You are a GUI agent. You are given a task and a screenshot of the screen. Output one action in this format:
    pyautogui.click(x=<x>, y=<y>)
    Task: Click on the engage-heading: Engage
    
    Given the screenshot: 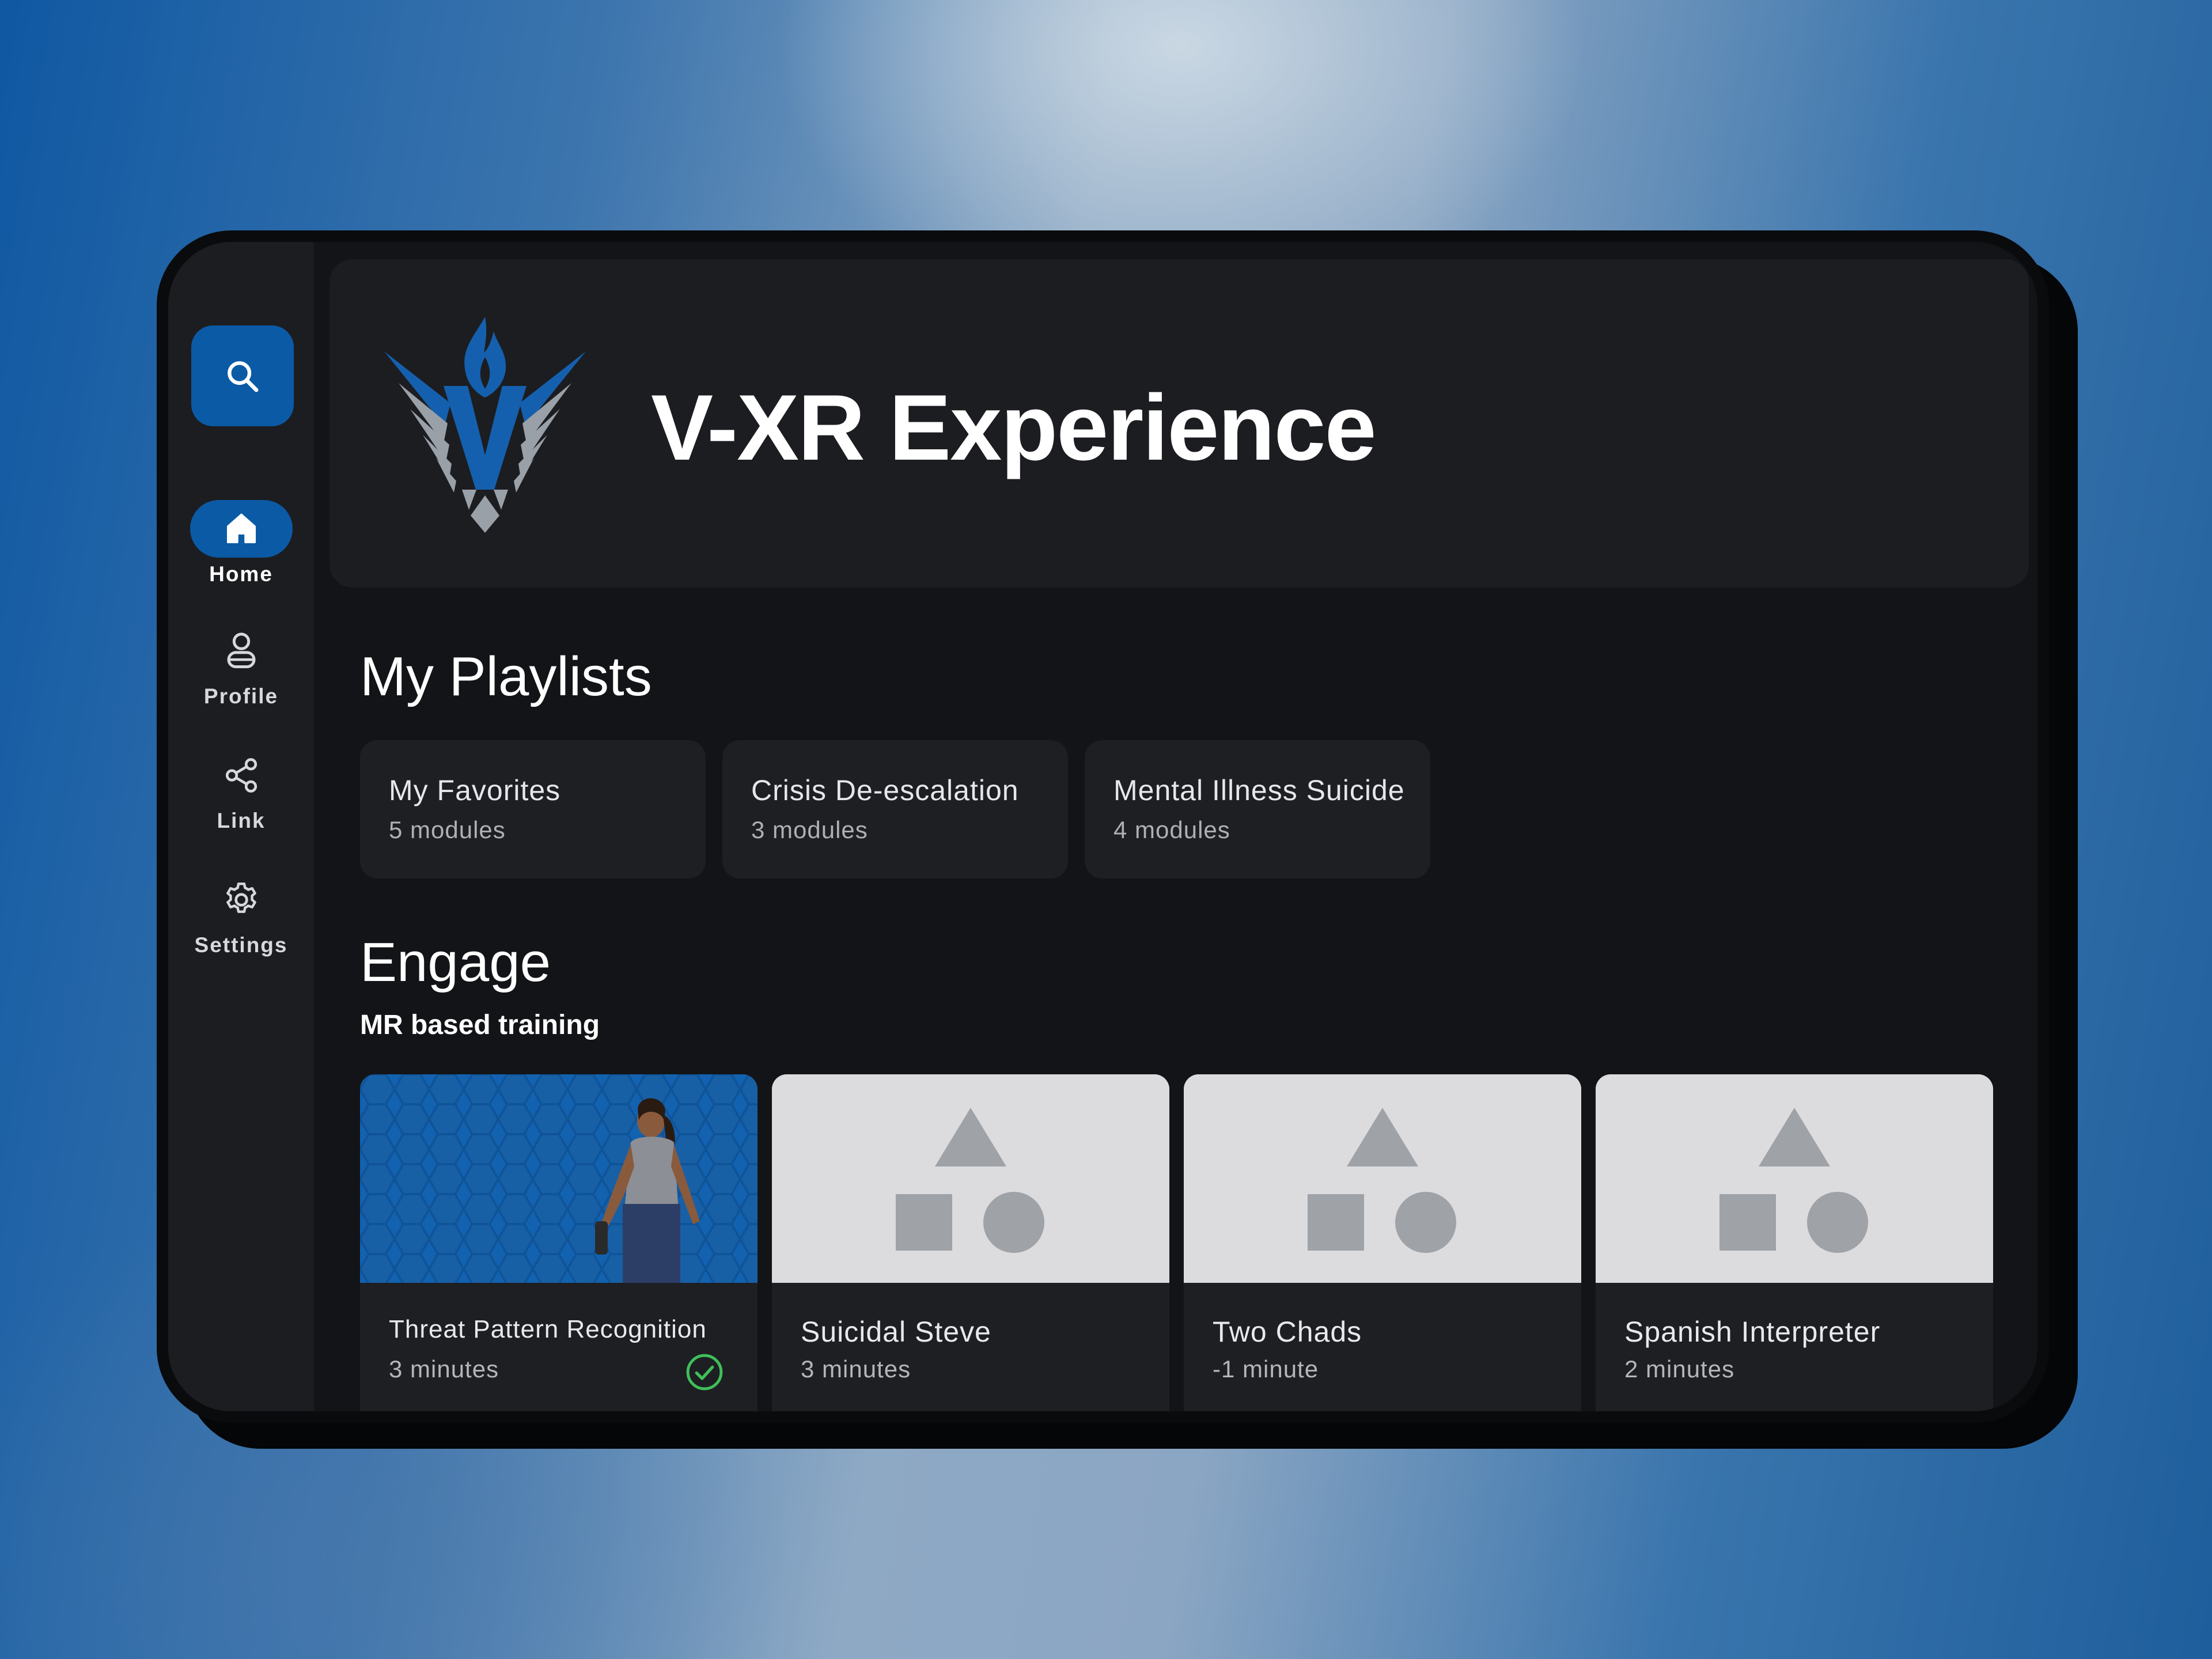 What is the action you would take?
    pyautogui.click(x=455, y=962)
    